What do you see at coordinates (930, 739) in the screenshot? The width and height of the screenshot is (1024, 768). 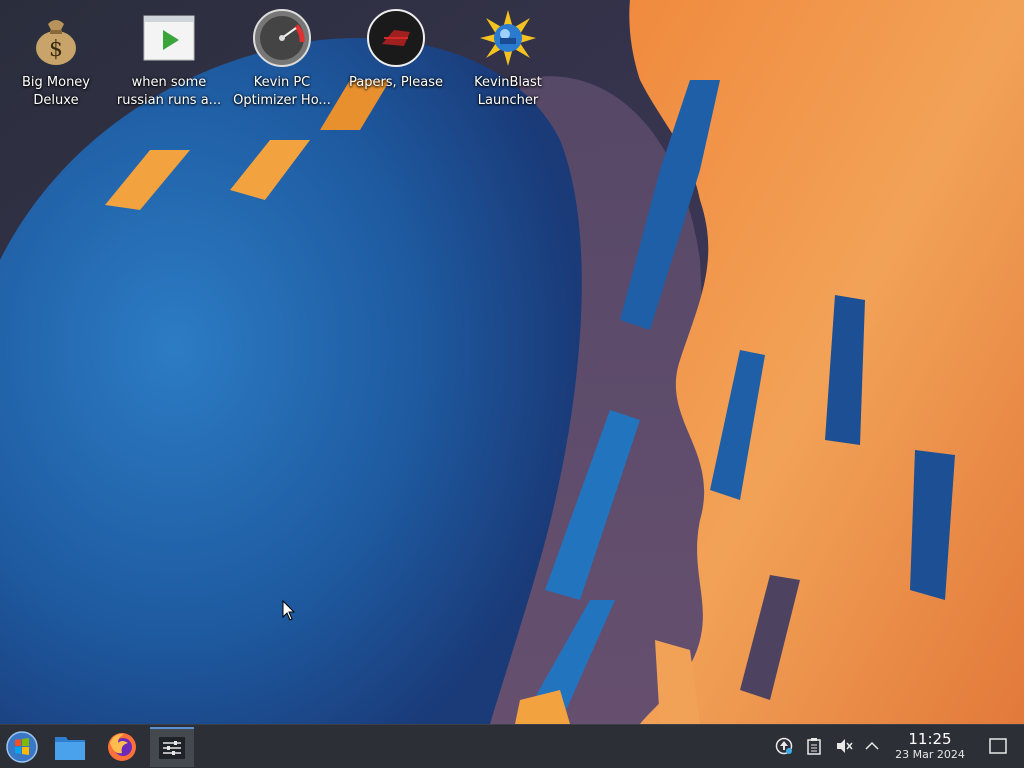 I see `clock-time: 11:25` at bounding box center [930, 739].